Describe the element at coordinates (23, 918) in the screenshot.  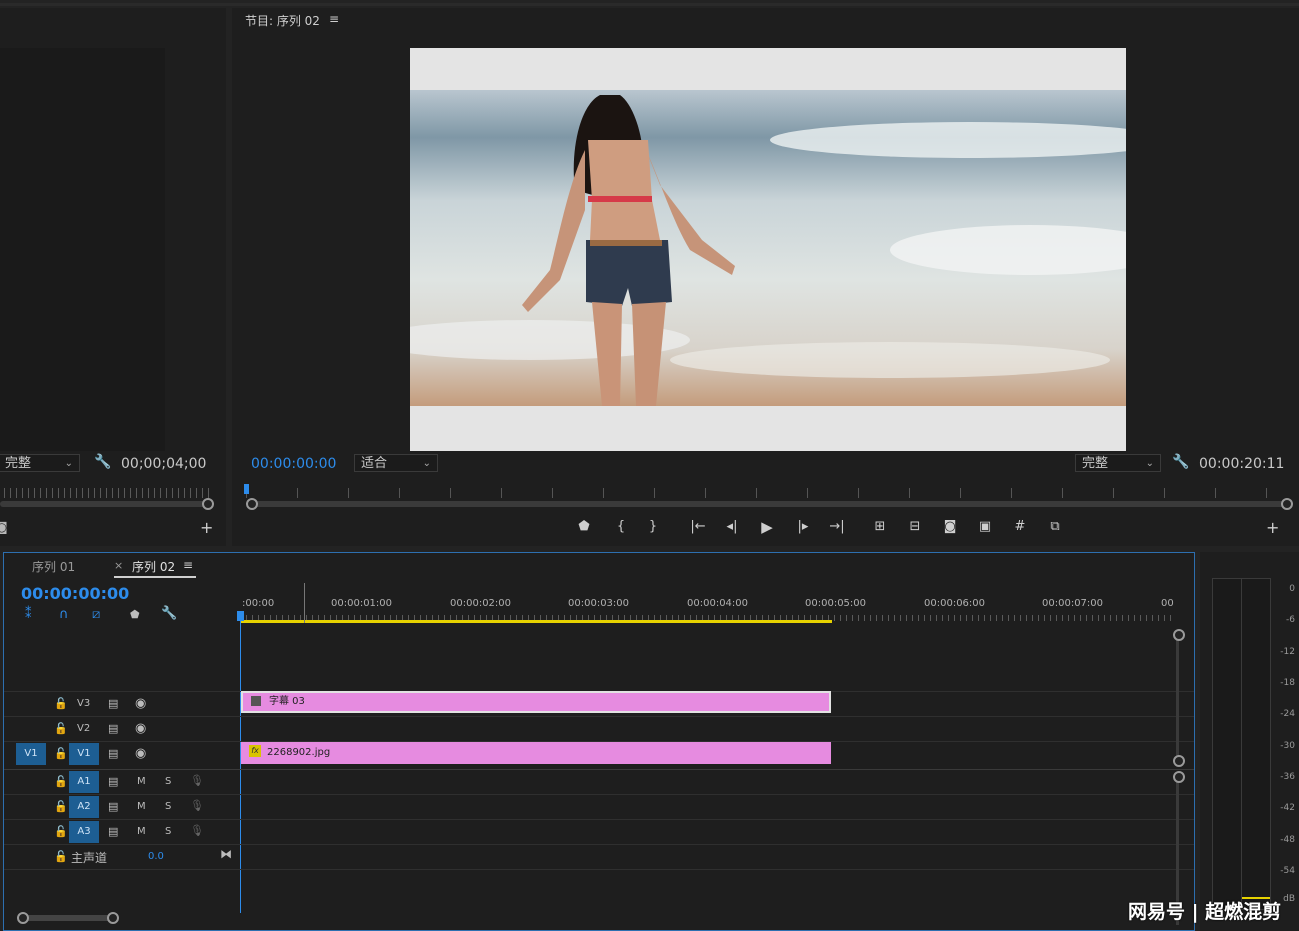
I see `hscroll-handle-left` at that location.